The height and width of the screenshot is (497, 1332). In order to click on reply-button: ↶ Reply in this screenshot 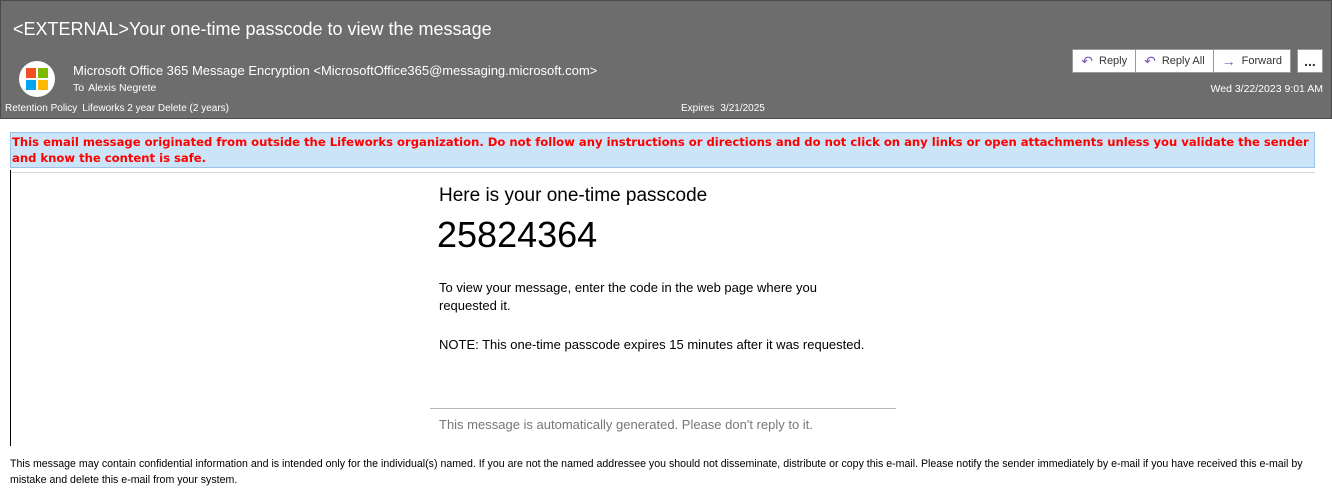, I will do `click(1104, 61)`.